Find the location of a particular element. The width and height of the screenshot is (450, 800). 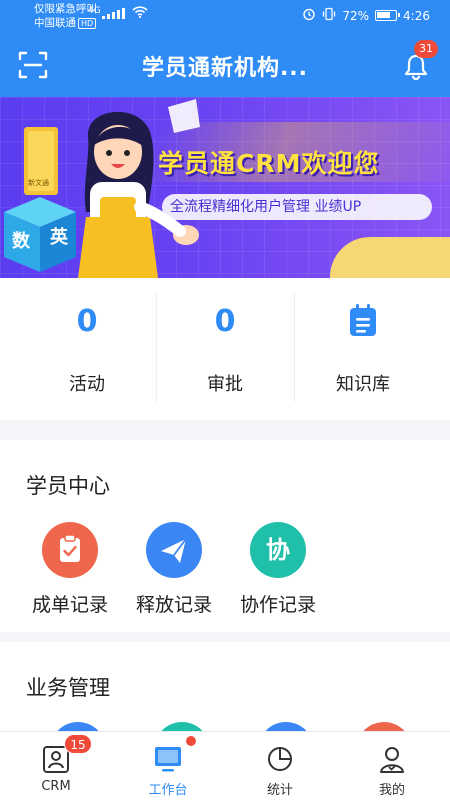

collab-records-button: 协 协作记录 is located at coordinates (278, 569).